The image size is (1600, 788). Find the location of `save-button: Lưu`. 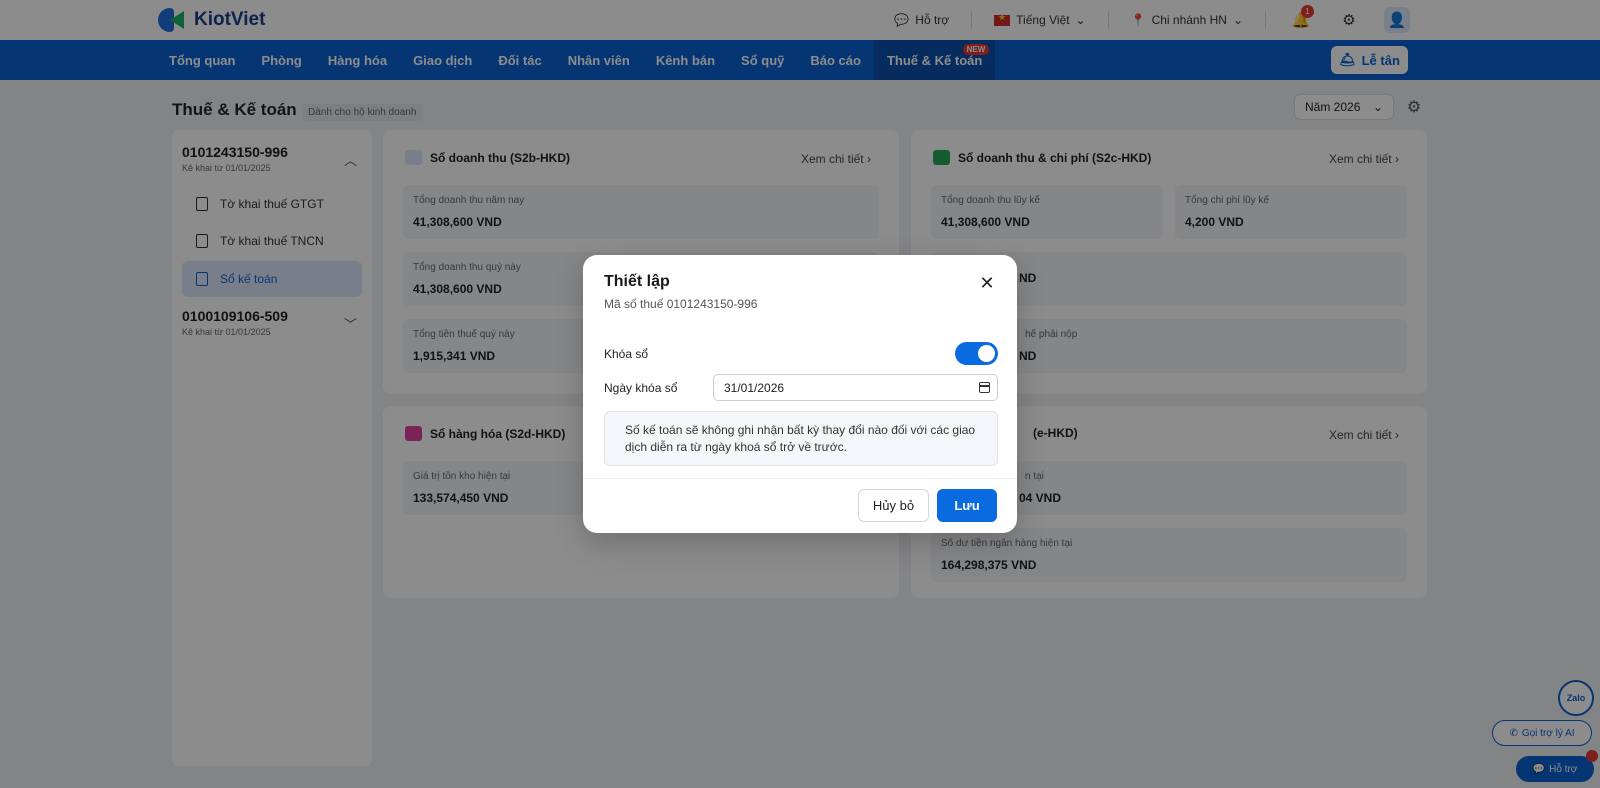

save-button: Lưu is located at coordinates (967, 505).